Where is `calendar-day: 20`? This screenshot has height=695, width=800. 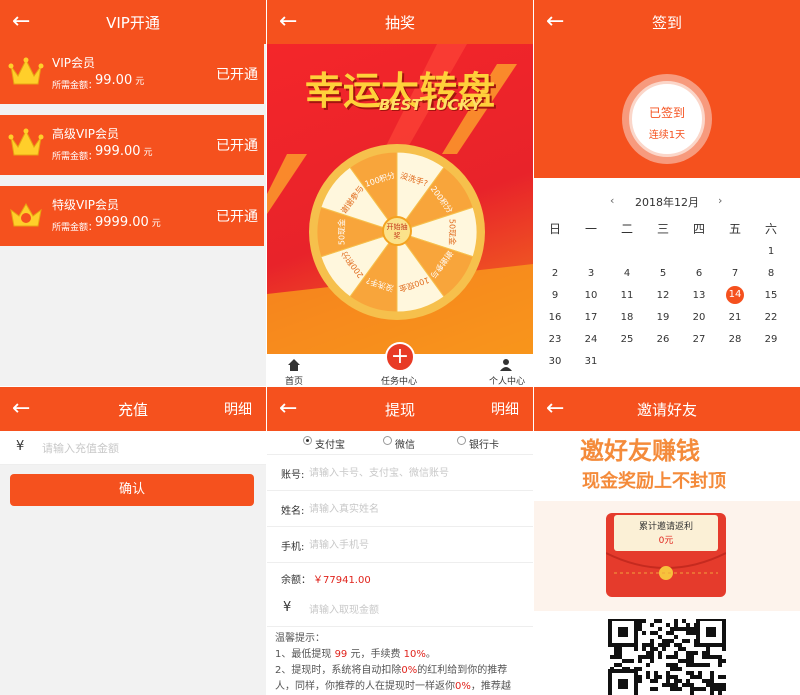
calendar-day: 20 is located at coordinates (699, 317).